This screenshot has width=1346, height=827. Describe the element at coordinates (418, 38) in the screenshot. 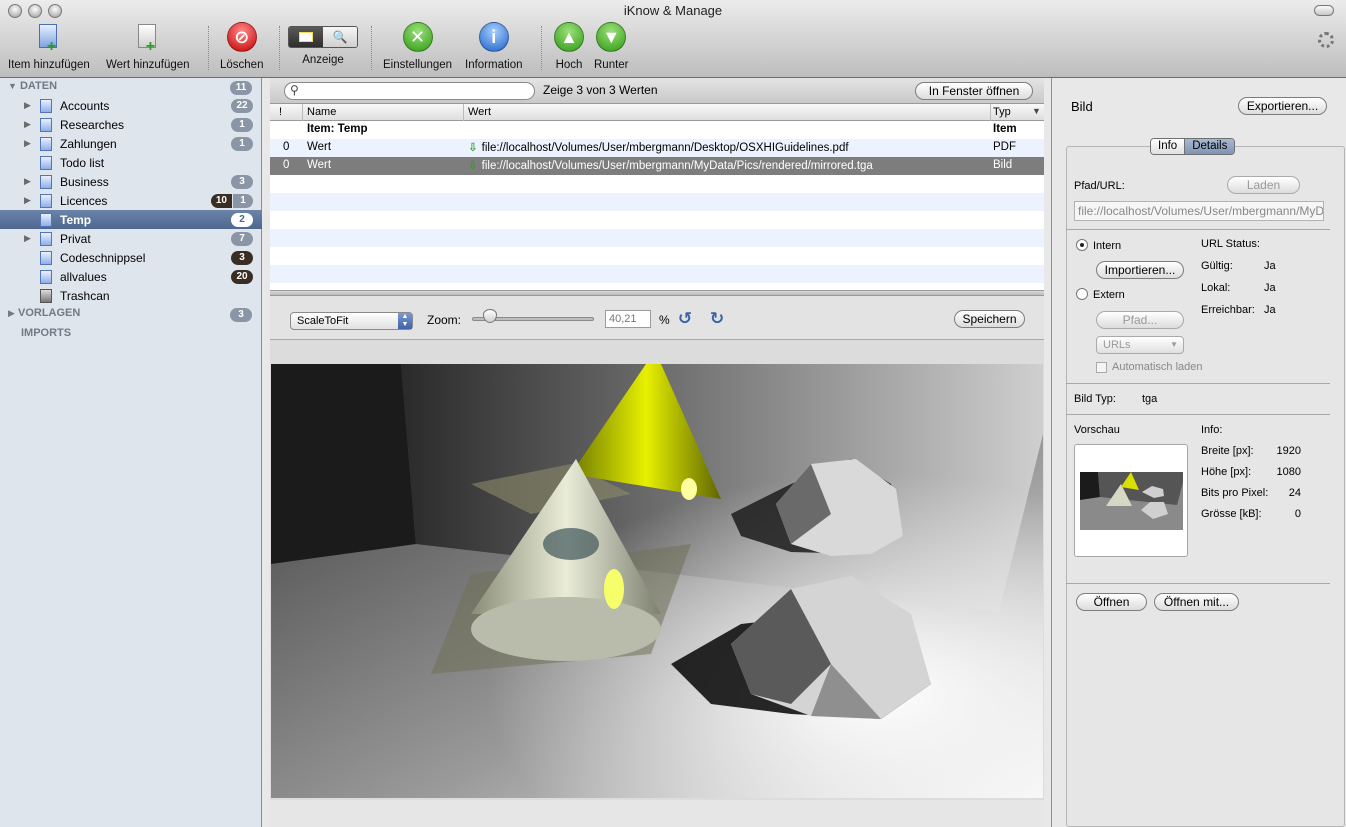

I see `wrench-icon: ✕` at that location.